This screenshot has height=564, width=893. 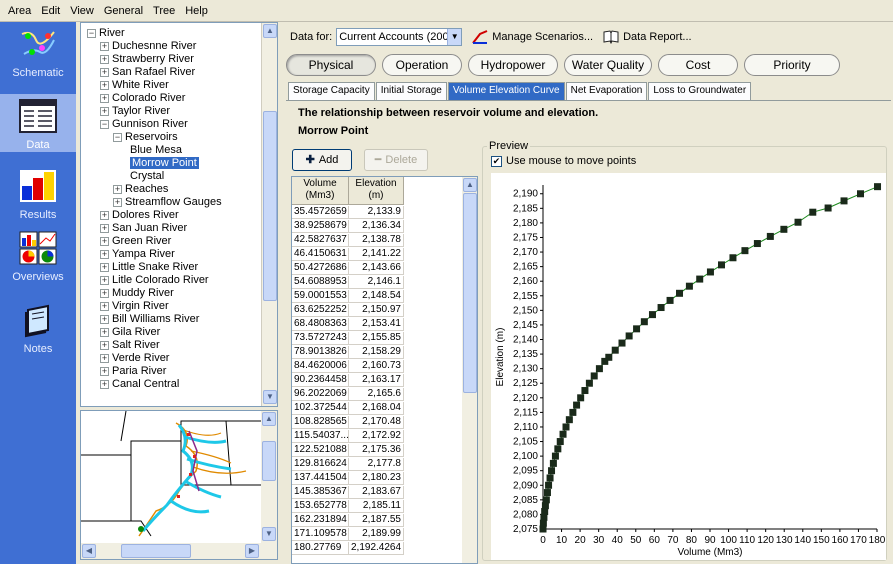 I want to click on table-row: 46.4150631 2,141.22, so click(x=348, y=254).